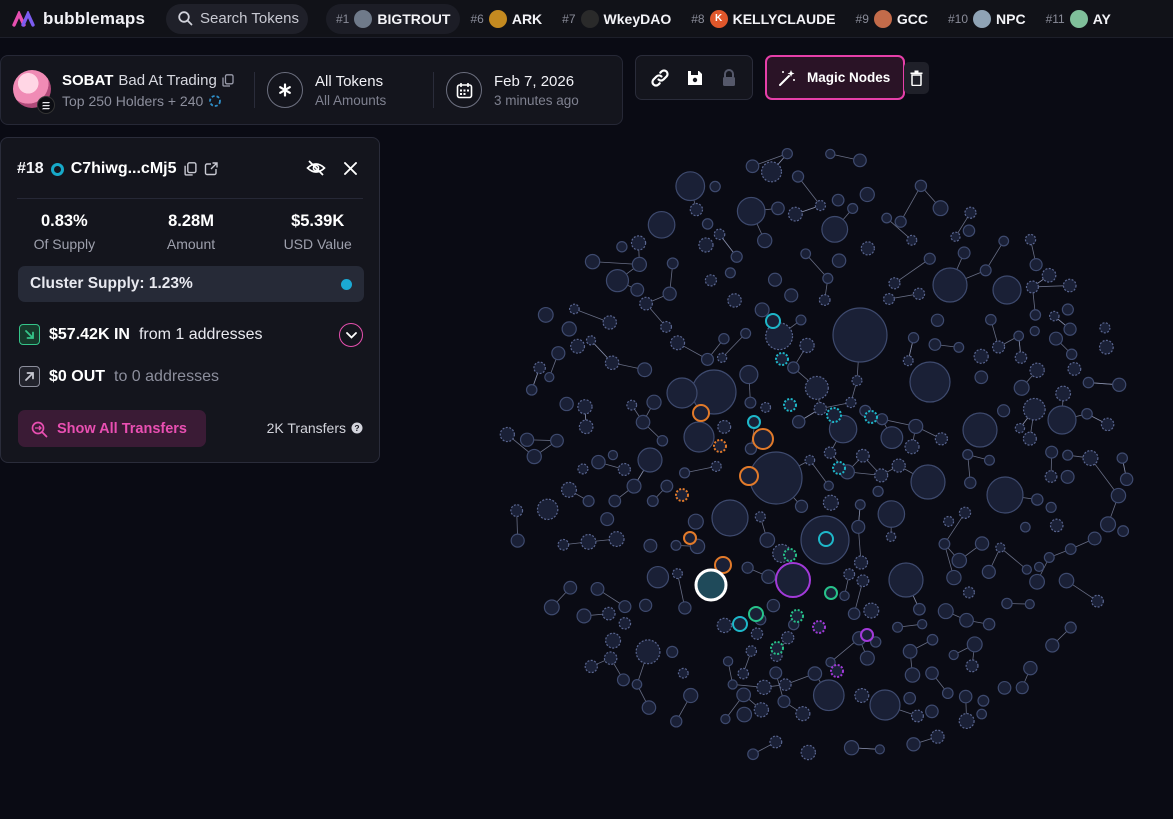 This screenshot has width=1173, height=819. Describe the element at coordinates (763, 19) in the screenshot. I see `ticker-item-kellyclaude: #8 K KELLYCLAUDE` at that location.